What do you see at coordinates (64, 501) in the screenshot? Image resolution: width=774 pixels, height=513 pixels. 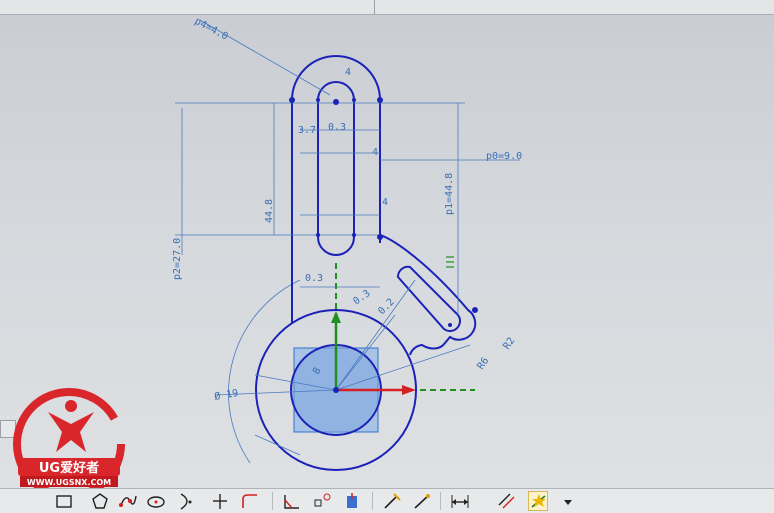 I see `rectangle-tool-icon` at bounding box center [64, 501].